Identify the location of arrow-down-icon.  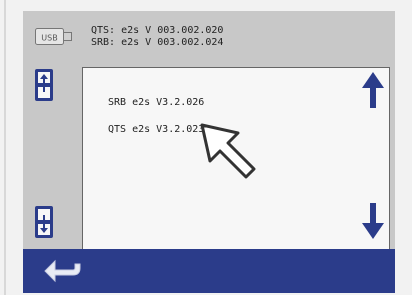
(373, 221).